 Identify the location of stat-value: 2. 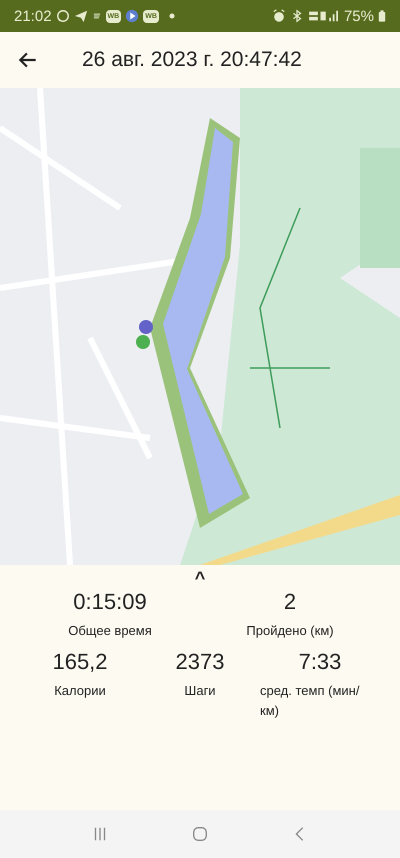
(290, 602).